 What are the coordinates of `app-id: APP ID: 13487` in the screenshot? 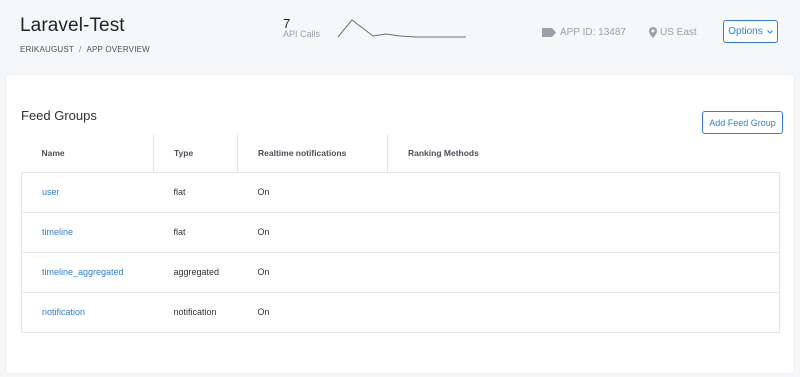 It's located at (584, 32).